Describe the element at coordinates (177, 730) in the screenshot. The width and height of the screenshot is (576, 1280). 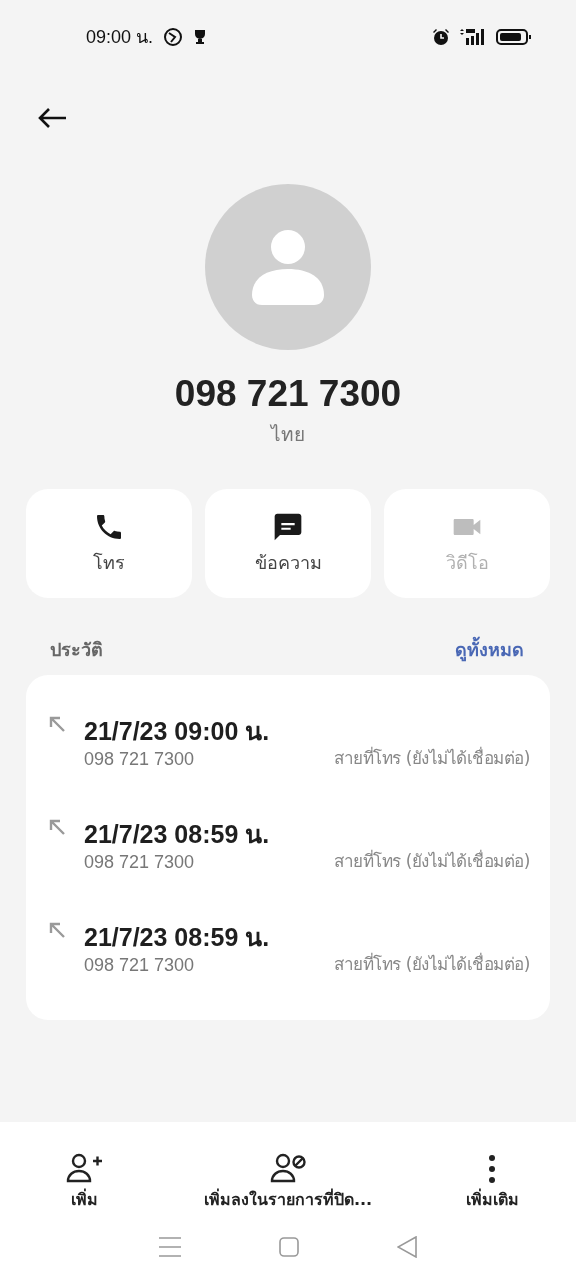
I see `call-datetime: 21/7/23 09:00 น.` at that location.